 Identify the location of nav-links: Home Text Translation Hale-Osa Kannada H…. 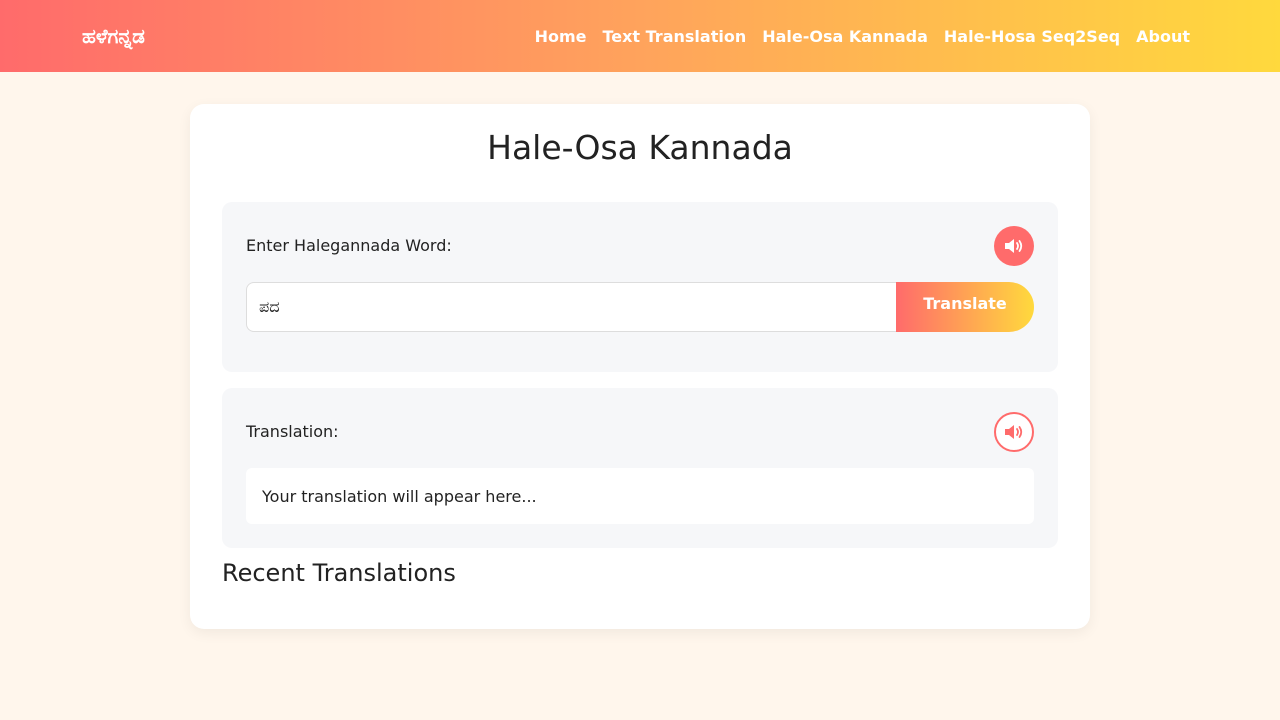
(862, 36).